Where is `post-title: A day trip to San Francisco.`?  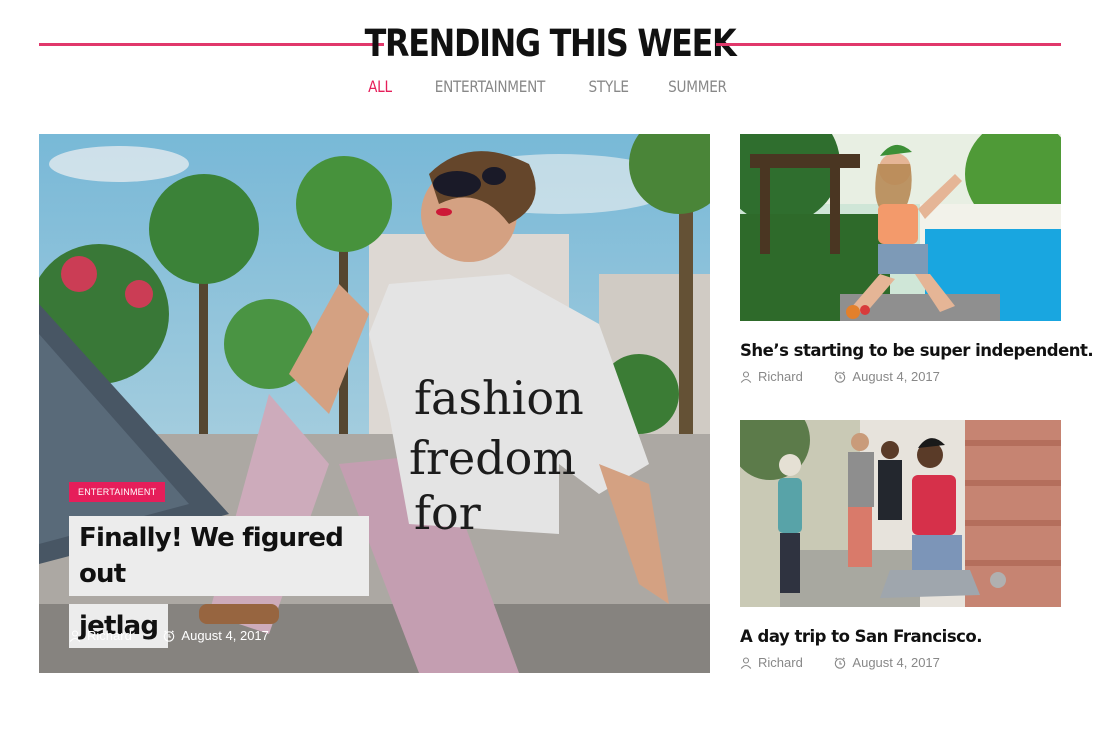 post-title: A day trip to San Francisco. is located at coordinates (900, 636).